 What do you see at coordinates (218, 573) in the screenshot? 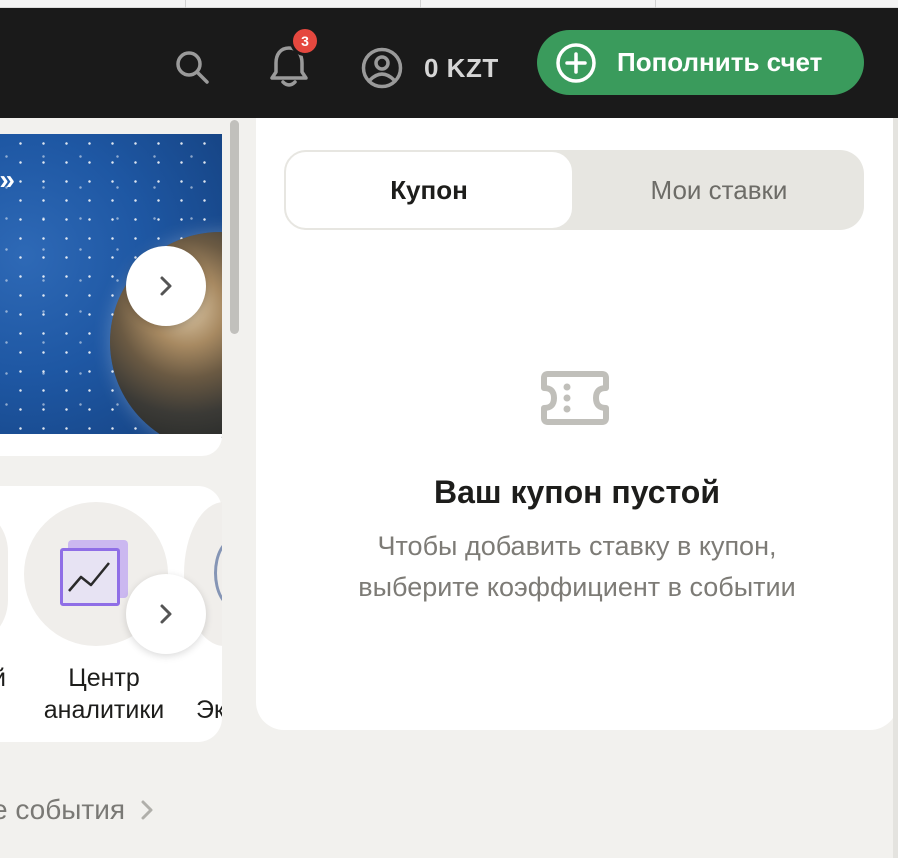
I see `globe-icon` at bounding box center [218, 573].